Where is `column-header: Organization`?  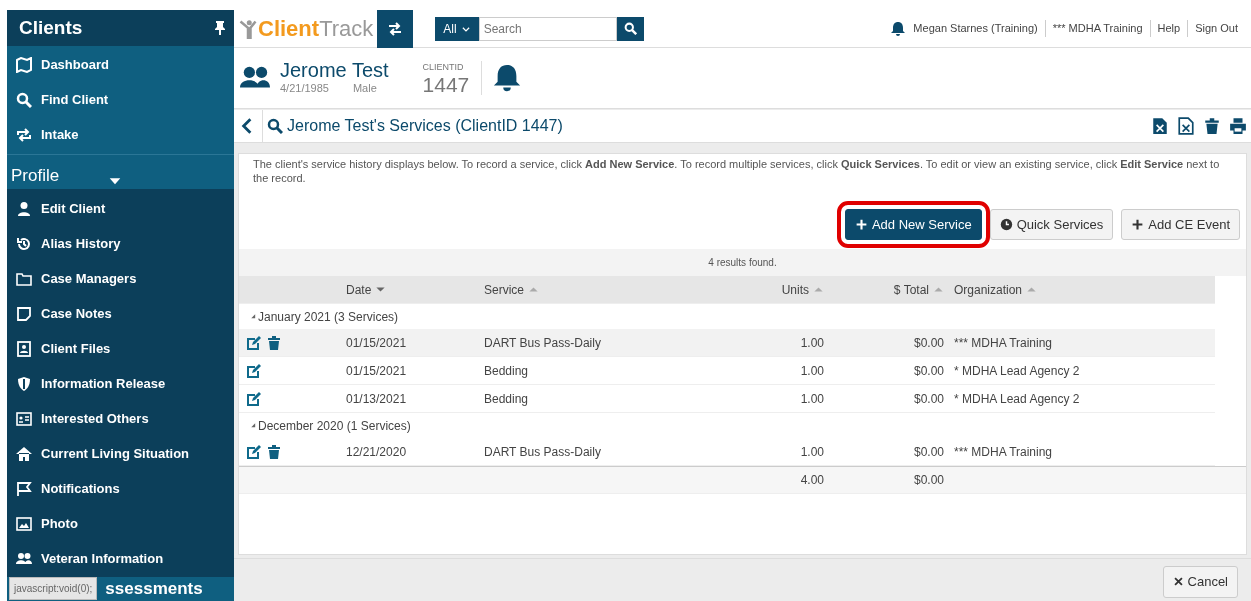 column-header: Organization is located at coordinates (1079, 289).